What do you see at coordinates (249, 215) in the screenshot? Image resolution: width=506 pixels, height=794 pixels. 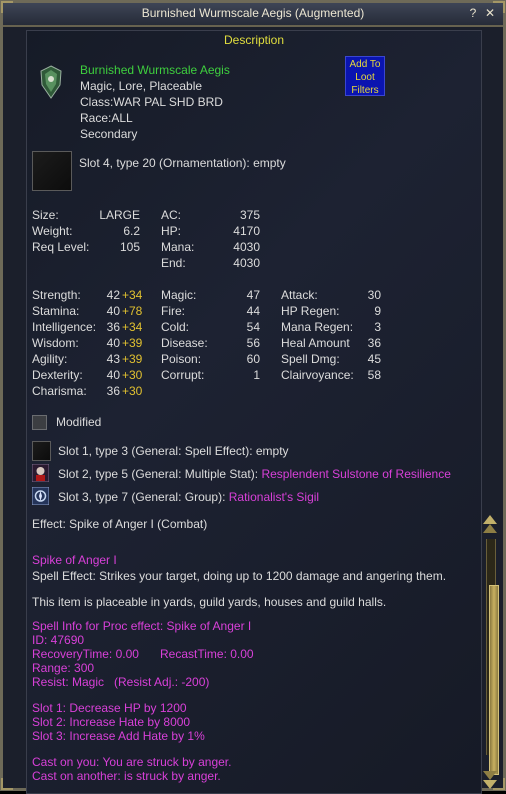 I see `stat-value: 375` at bounding box center [249, 215].